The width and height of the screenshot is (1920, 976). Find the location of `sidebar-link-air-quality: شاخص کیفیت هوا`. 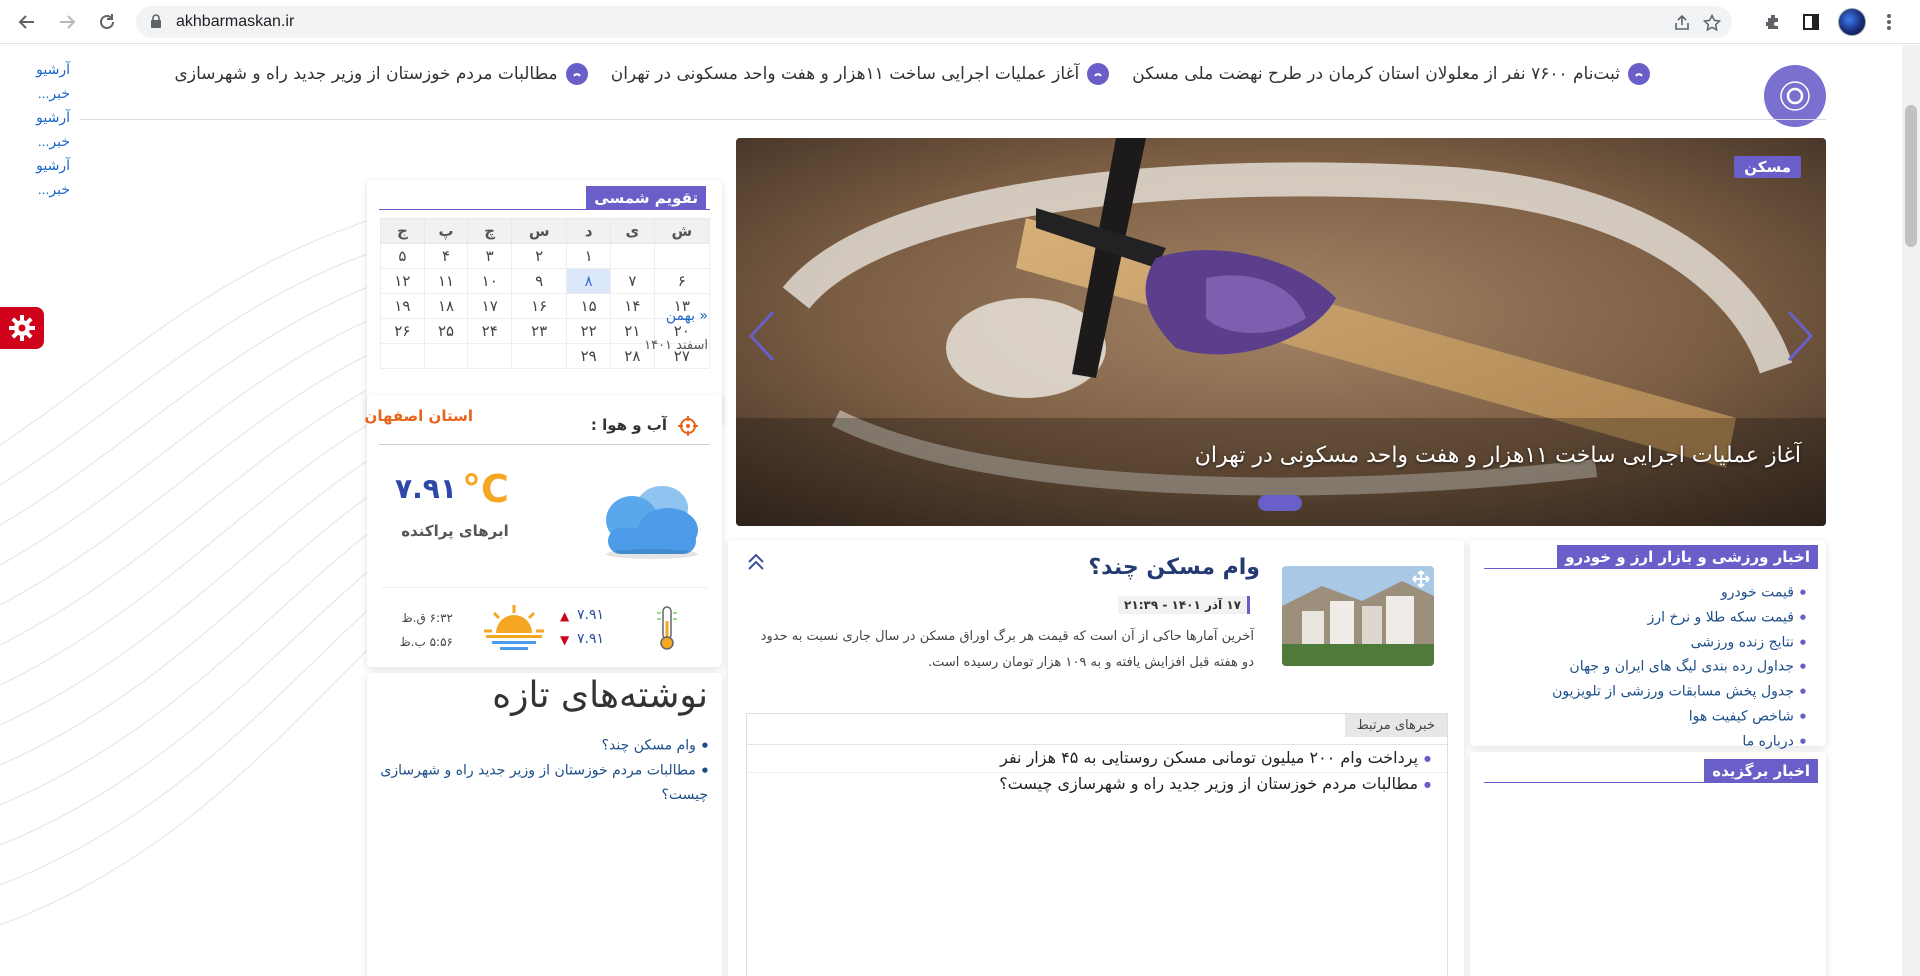

sidebar-link-air-quality: شاخص کیفیت هوا is located at coordinates (1641, 716).